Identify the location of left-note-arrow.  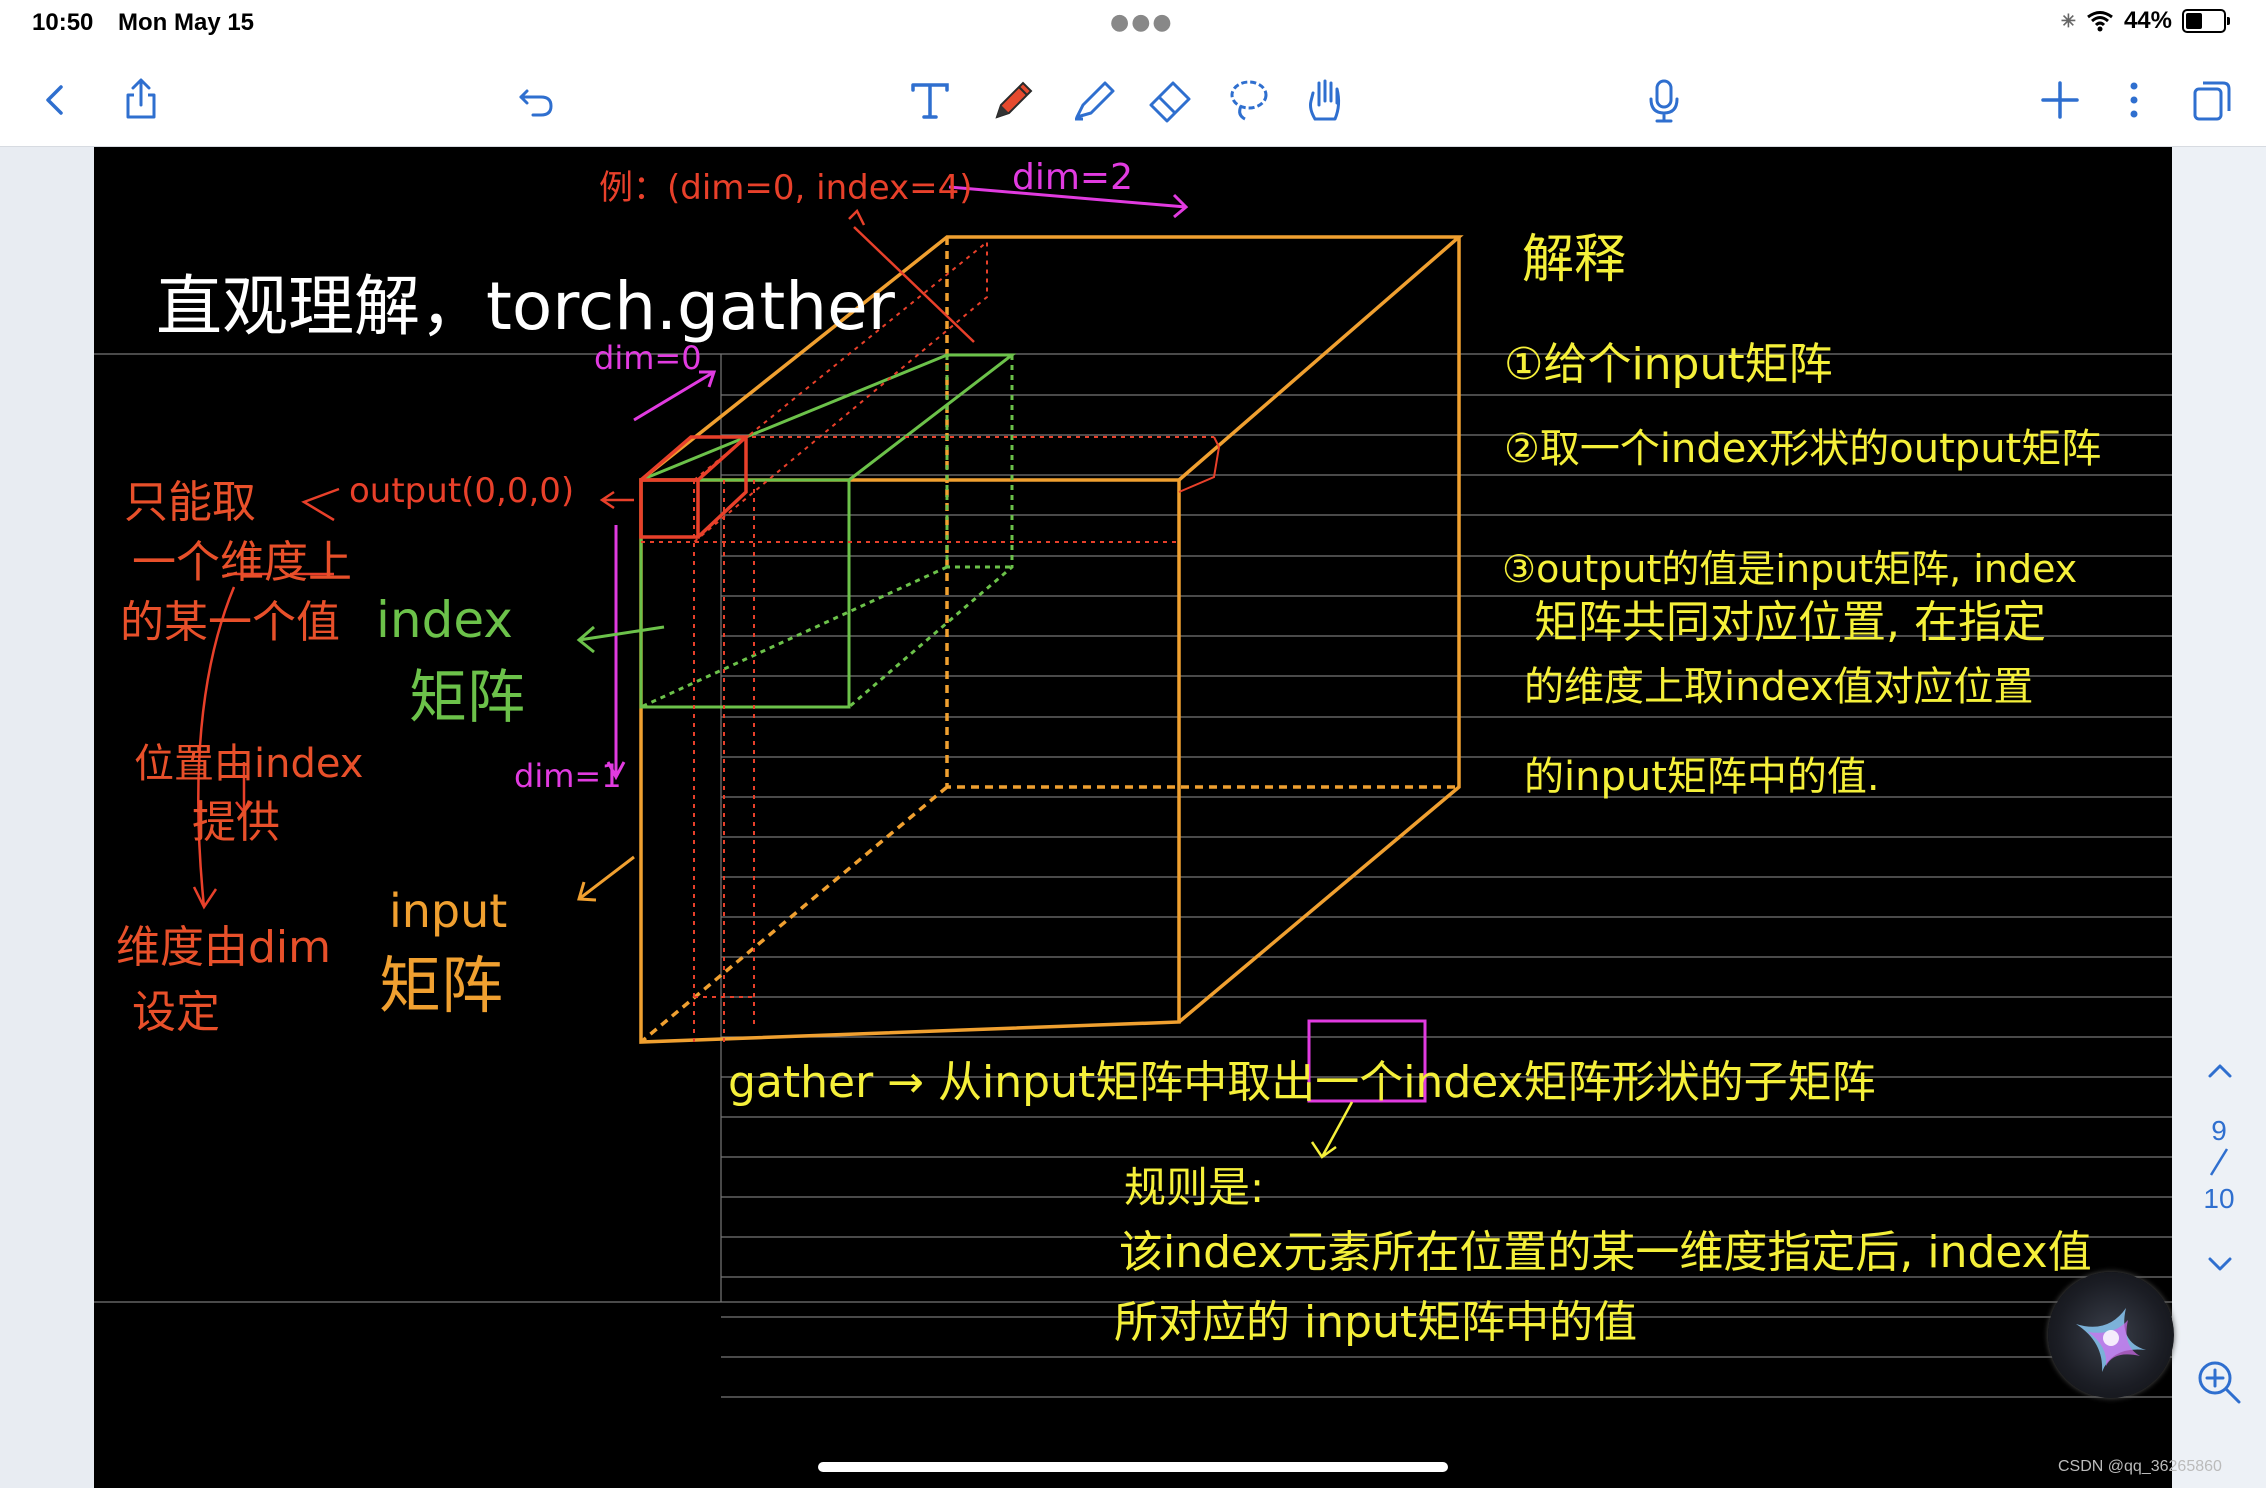
(320, 504).